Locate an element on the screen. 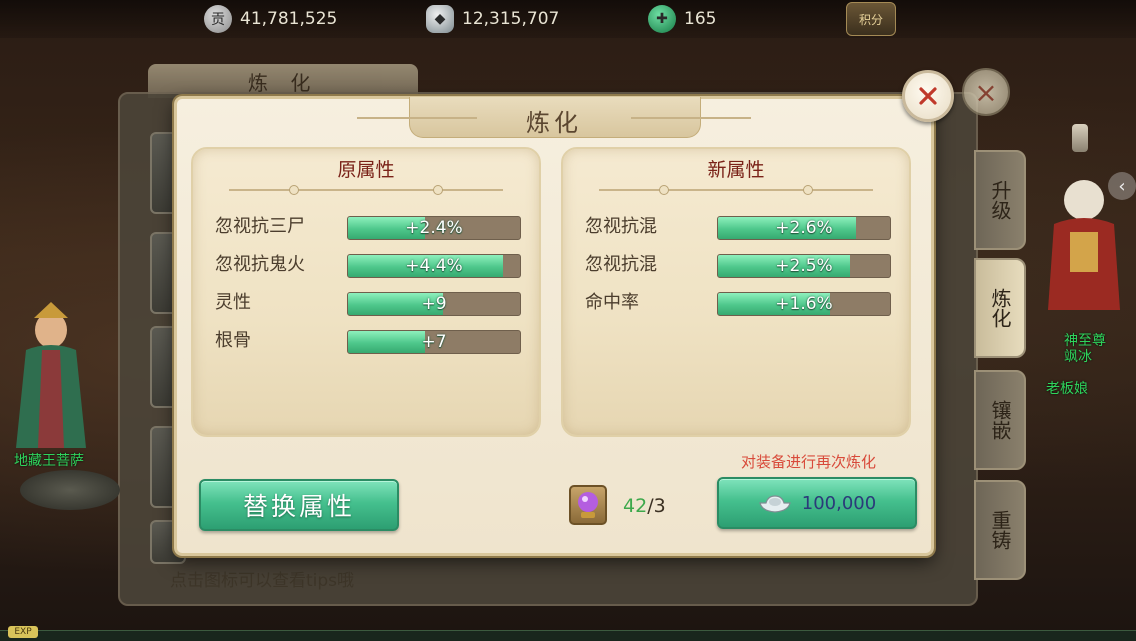  coin-amount: 41,781,525 is located at coordinates (289, 19).